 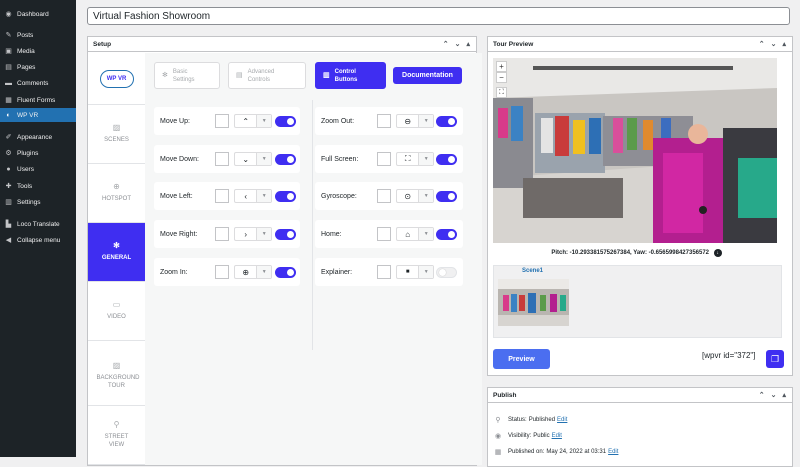 I want to click on scene-thumbnail, so click(x=533, y=302).